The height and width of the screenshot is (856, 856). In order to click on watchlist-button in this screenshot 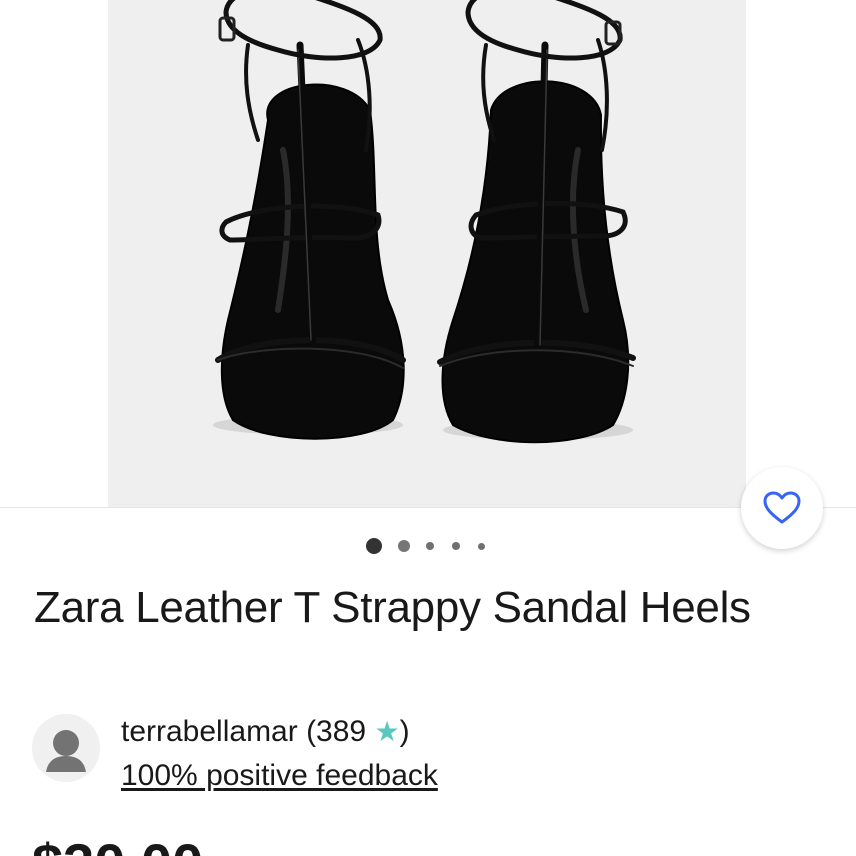, I will do `click(782, 508)`.